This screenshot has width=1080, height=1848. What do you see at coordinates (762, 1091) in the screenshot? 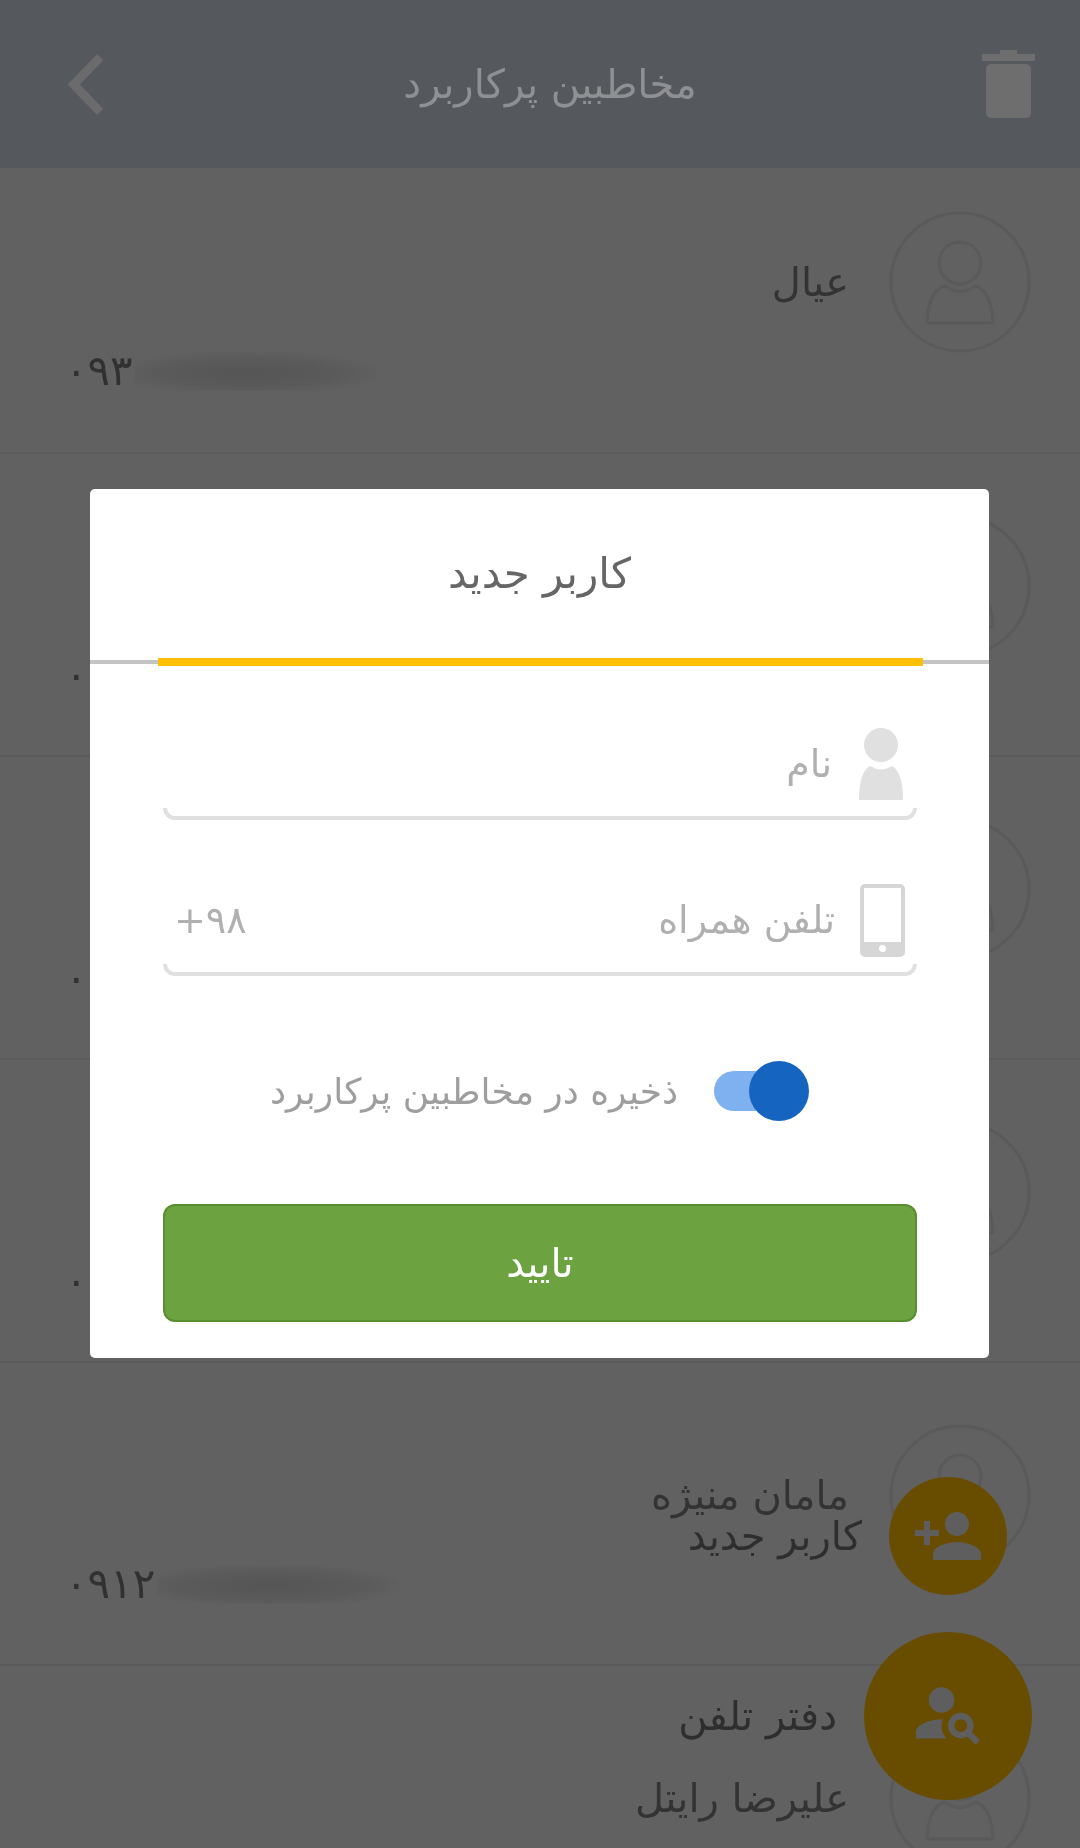
I see `toggle-switch` at bounding box center [762, 1091].